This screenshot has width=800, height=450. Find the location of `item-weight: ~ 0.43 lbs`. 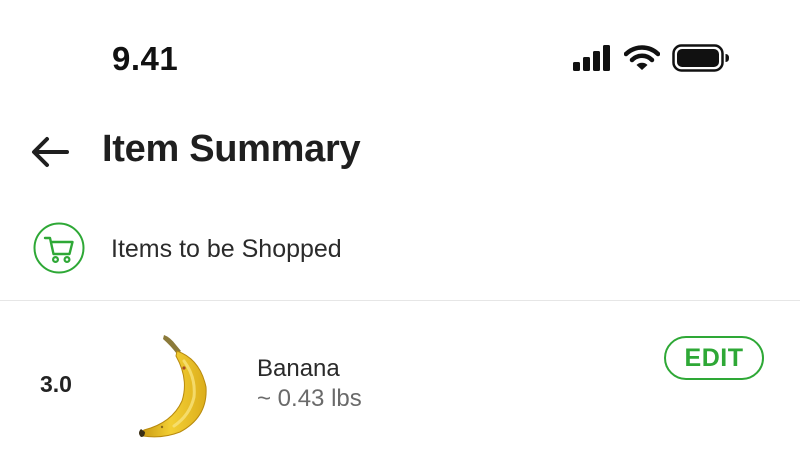

item-weight: ~ 0.43 lbs is located at coordinates (309, 398).